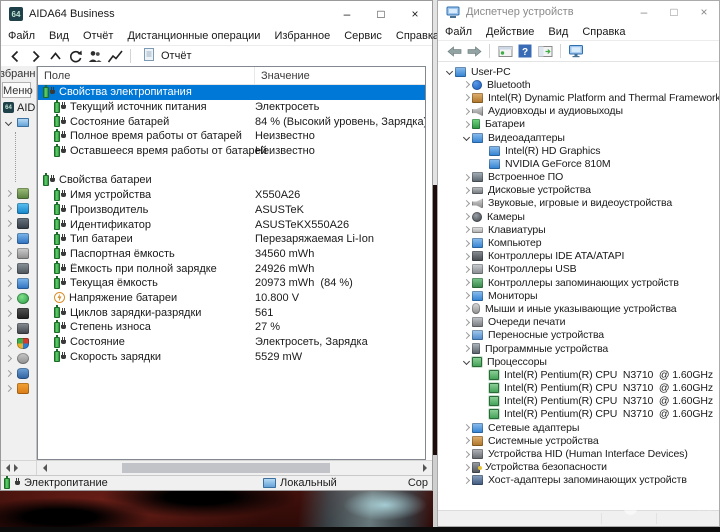  I want to click on list-row: Имя устройства X550A26, so click(231, 195).